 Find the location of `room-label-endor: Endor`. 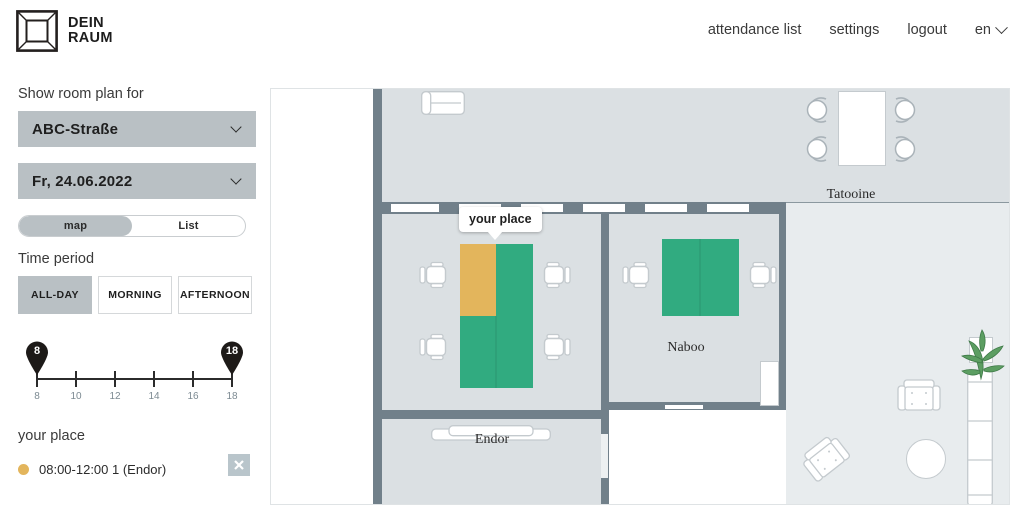

room-label-endor: Endor is located at coordinates (492, 439).